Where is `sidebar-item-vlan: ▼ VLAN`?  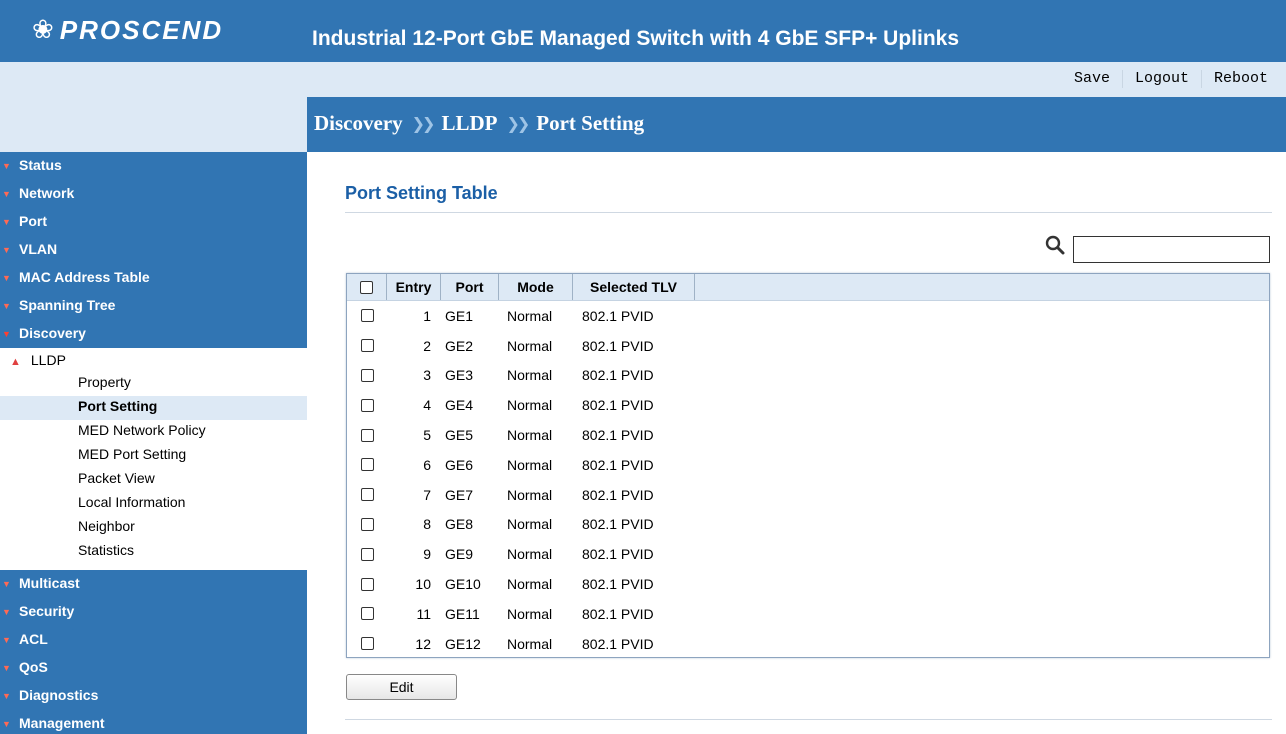 sidebar-item-vlan: ▼ VLAN is located at coordinates (153, 250).